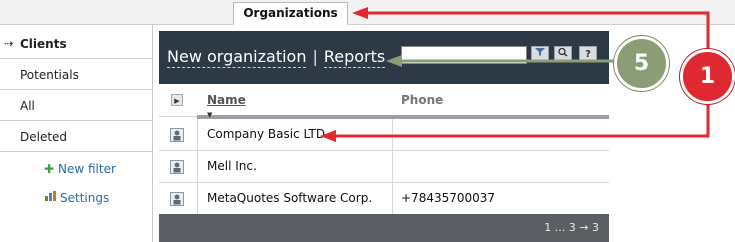  Describe the element at coordinates (448, 198) in the screenshot. I see `organization-phone: +78435700037` at that location.